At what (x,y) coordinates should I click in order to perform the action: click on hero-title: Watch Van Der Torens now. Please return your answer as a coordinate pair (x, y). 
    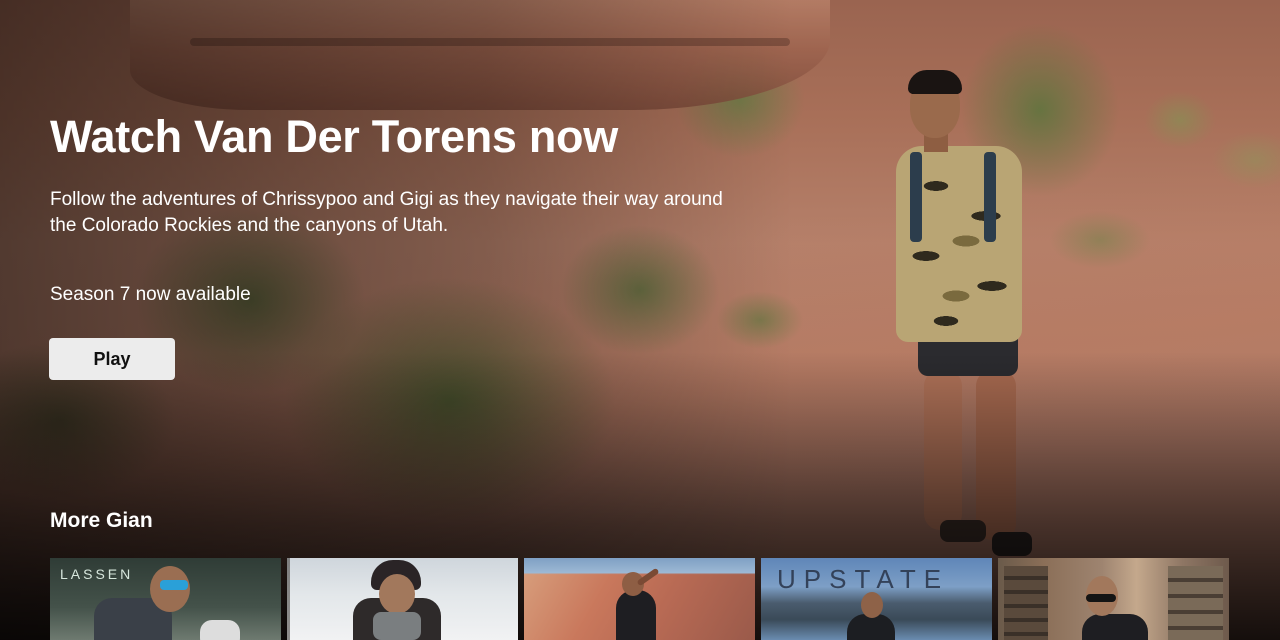
    Looking at the image, I should click on (334, 136).